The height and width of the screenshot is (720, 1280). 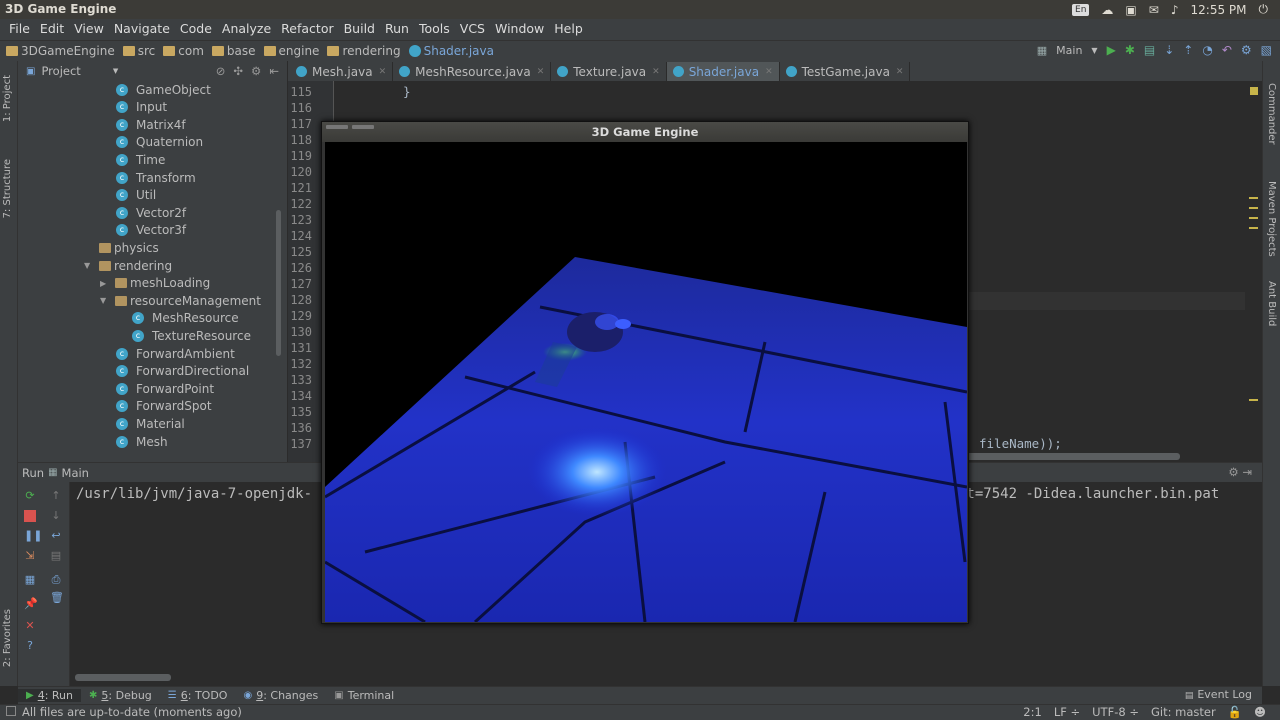 I want to click on menu-item-window: Window, so click(x=519, y=29).